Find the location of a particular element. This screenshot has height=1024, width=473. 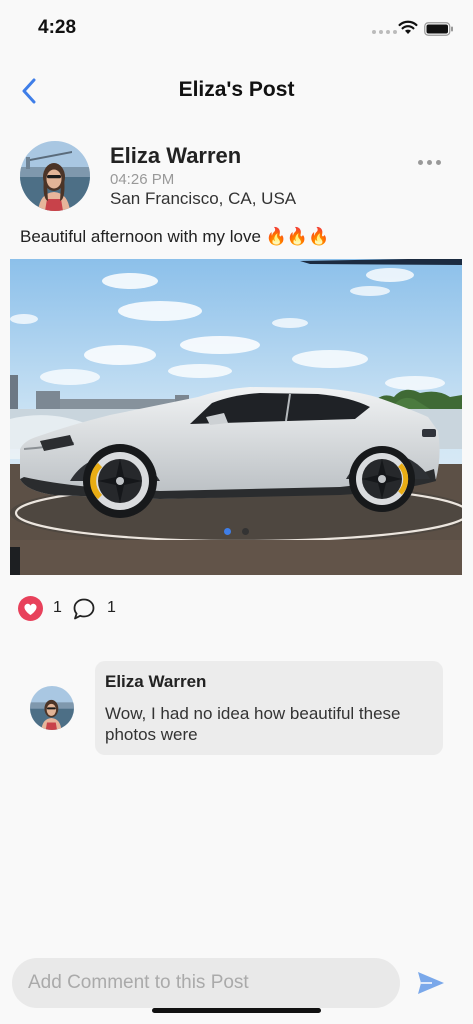

pager-dot-active is located at coordinates (227, 531).